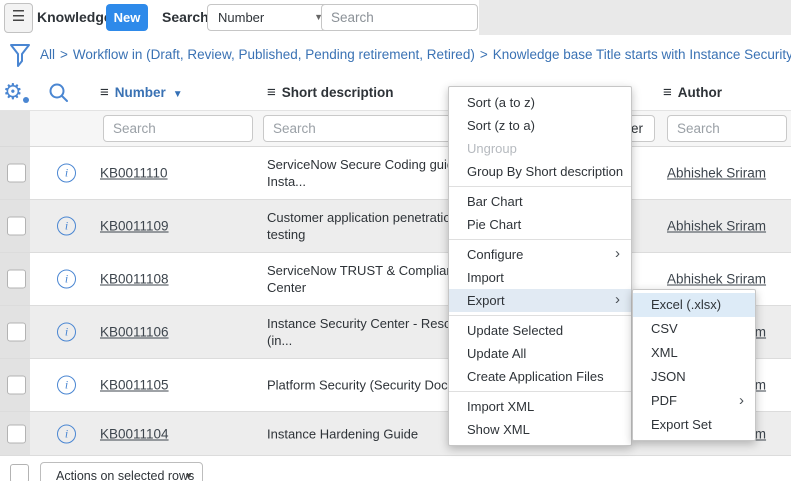 Image resolution: width=791 pixels, height=481 pixels. I want to click on menu-item-label: Export, so click(486, 300).